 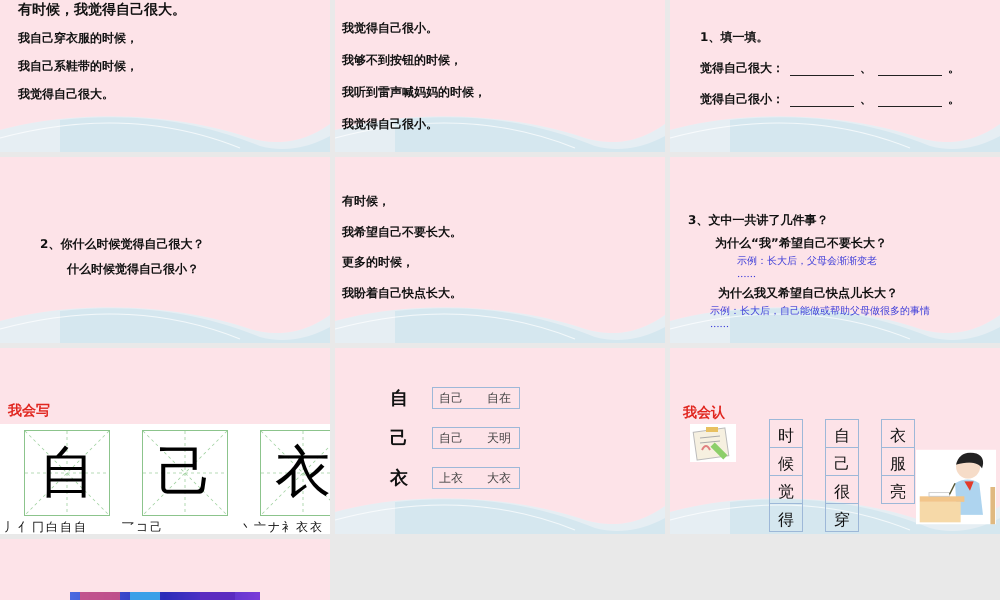 What do you see at coordinates (500, 76) in the screenshot?
I see `slide-thumbnail: 我觉得自己很小。 我够不到按钮的时候， 我听到雷声喊妈妈的时候， 我觉得自己很小。` at bounding box center [500, 76].